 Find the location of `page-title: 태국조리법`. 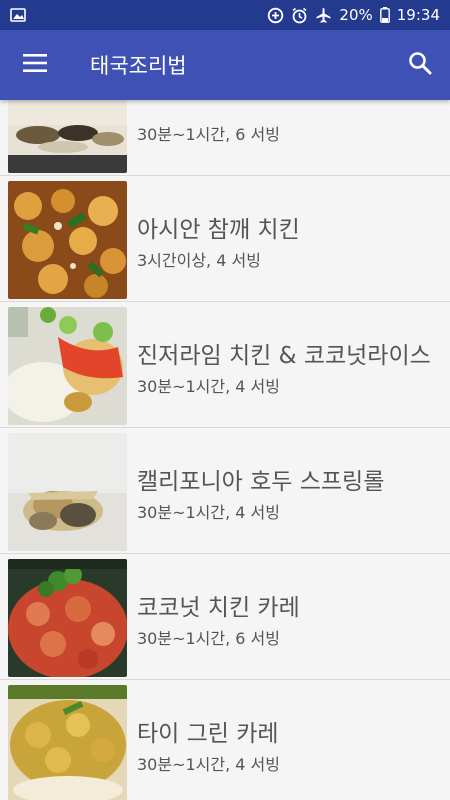

page-title: 태국조리법 is located at coordinates (138, 66).